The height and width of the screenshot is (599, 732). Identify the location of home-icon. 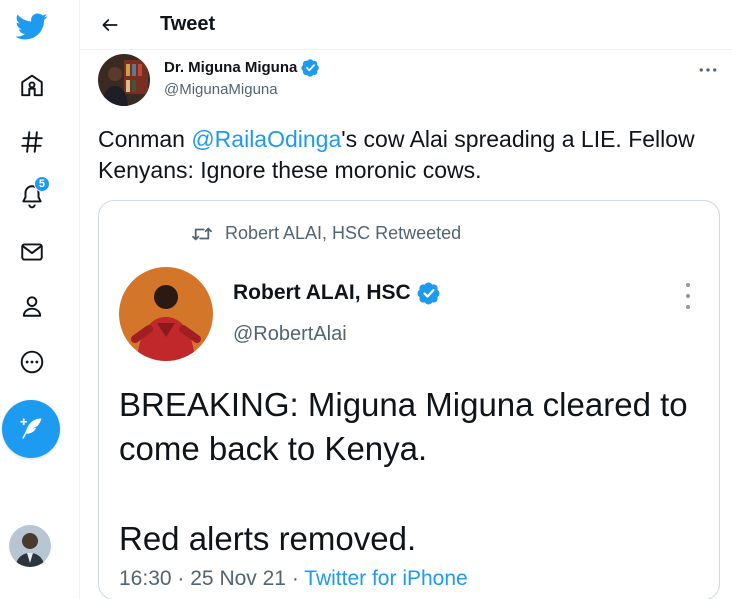
(32, 85).